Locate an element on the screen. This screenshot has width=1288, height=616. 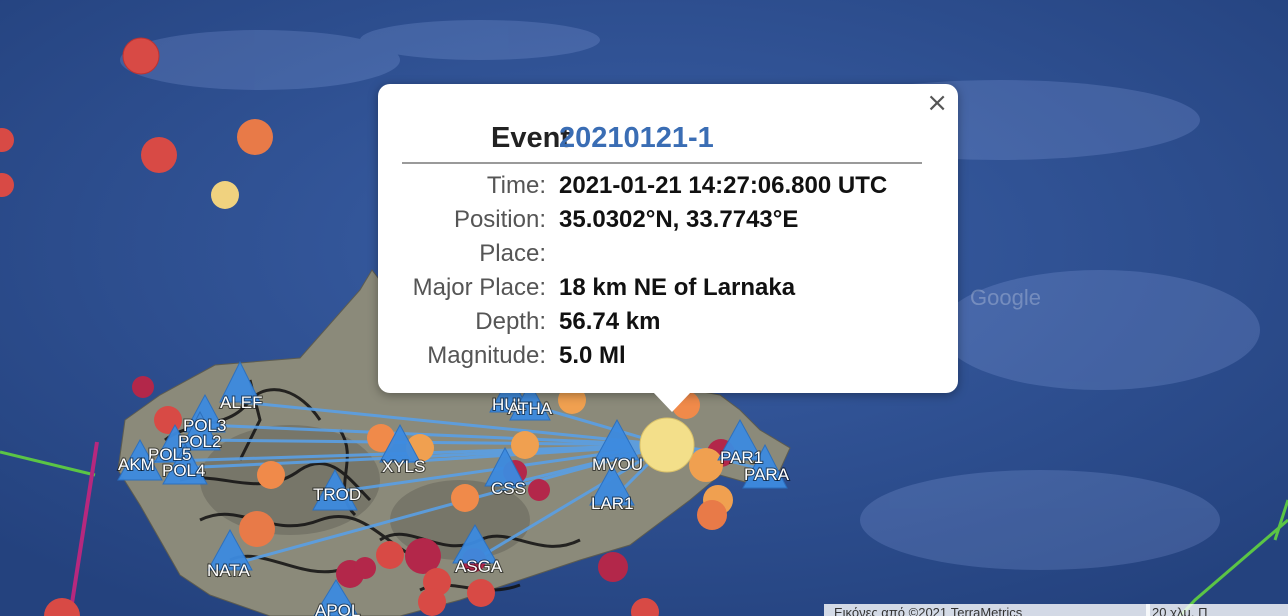
field-label: Position: is located at coordinates (499, 219).